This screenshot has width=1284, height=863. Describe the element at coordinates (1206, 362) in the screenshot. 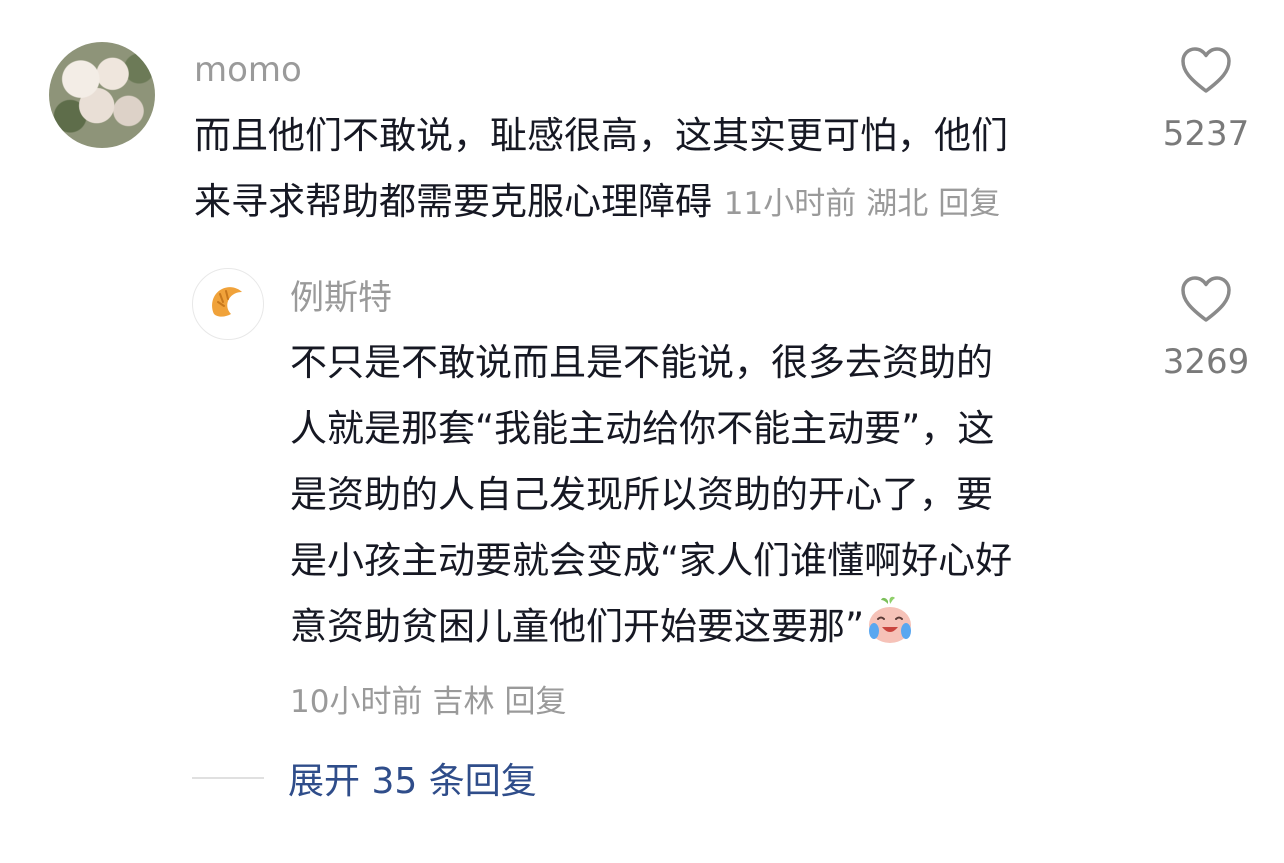

I see `reply-like-count: 3269` at that location.